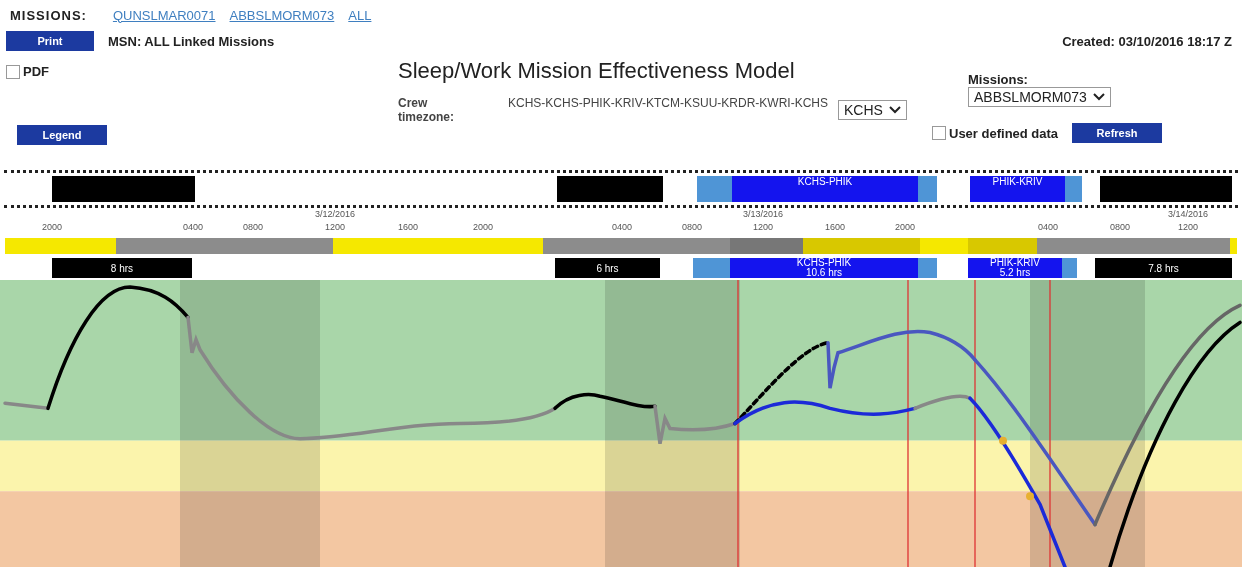  I want to click on created-timestamp: Created: 03/10/2016 18:17 Z, so click(1147, 41).